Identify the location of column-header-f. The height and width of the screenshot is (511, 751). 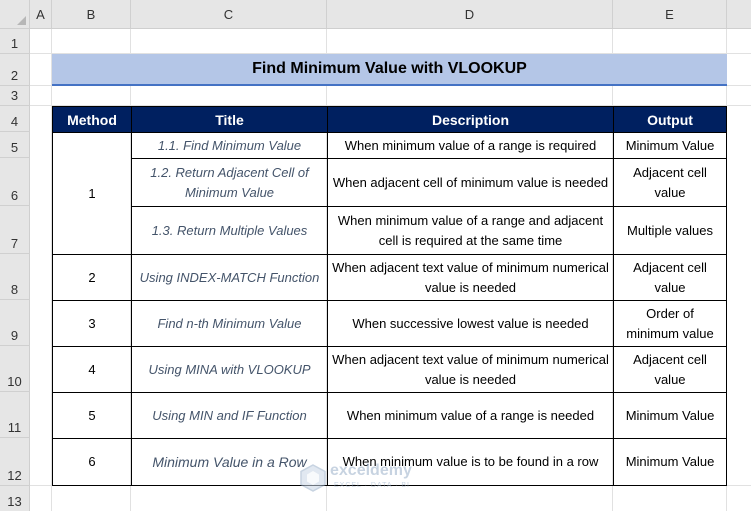
(739, 14).